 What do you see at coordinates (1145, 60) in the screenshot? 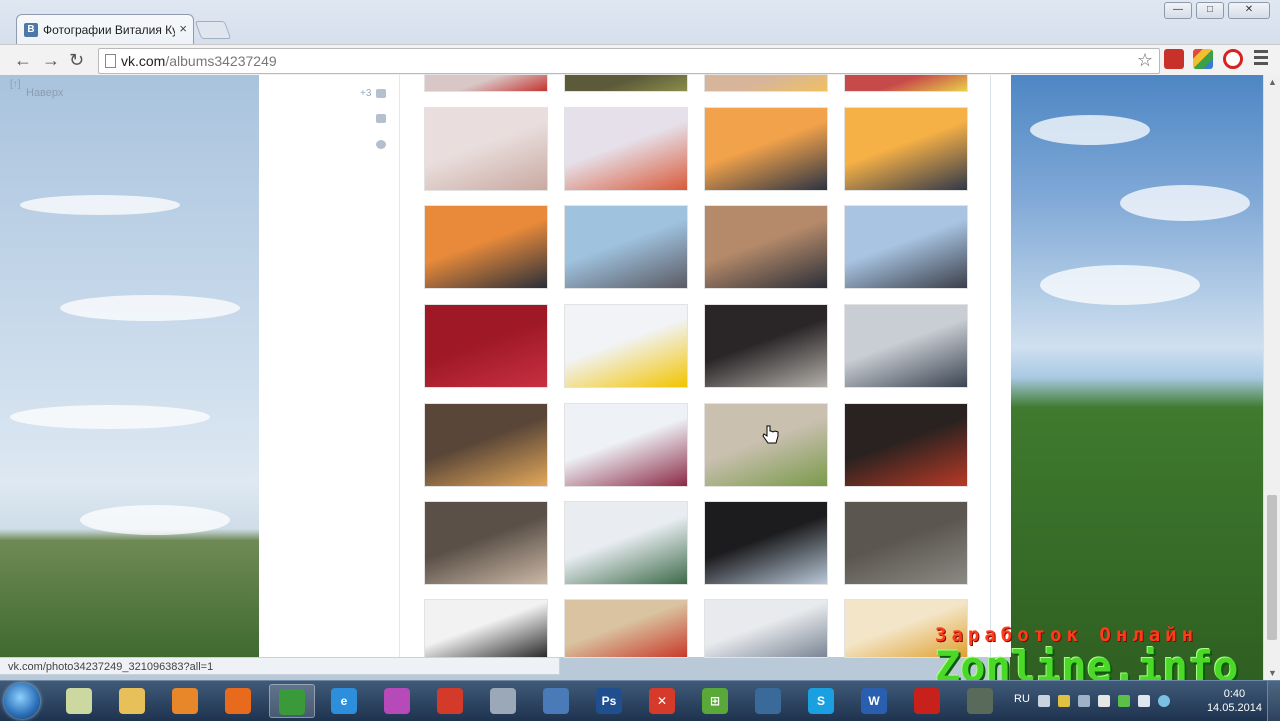
I see `bookmark-star-icon: ☆` at bounding box center [1145, 60].